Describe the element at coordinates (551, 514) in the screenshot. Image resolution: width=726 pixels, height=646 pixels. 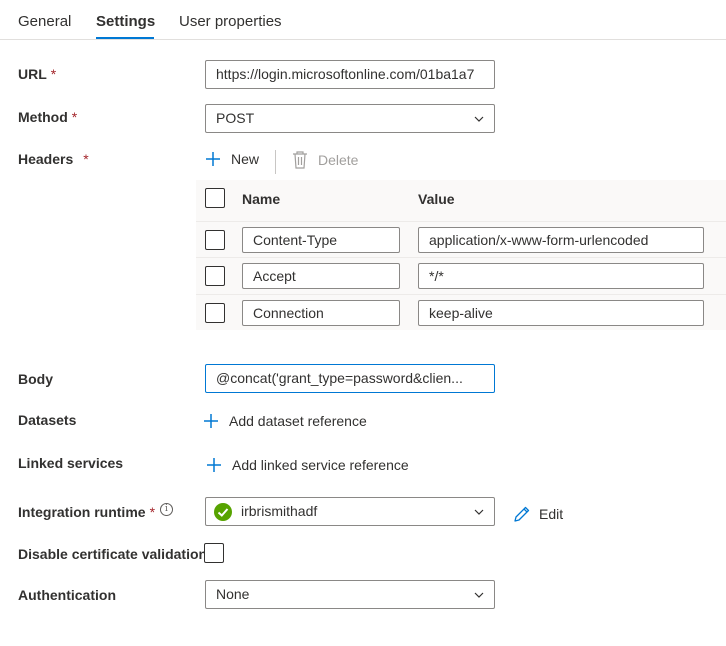
I see `edit-label: Edit` at that location.